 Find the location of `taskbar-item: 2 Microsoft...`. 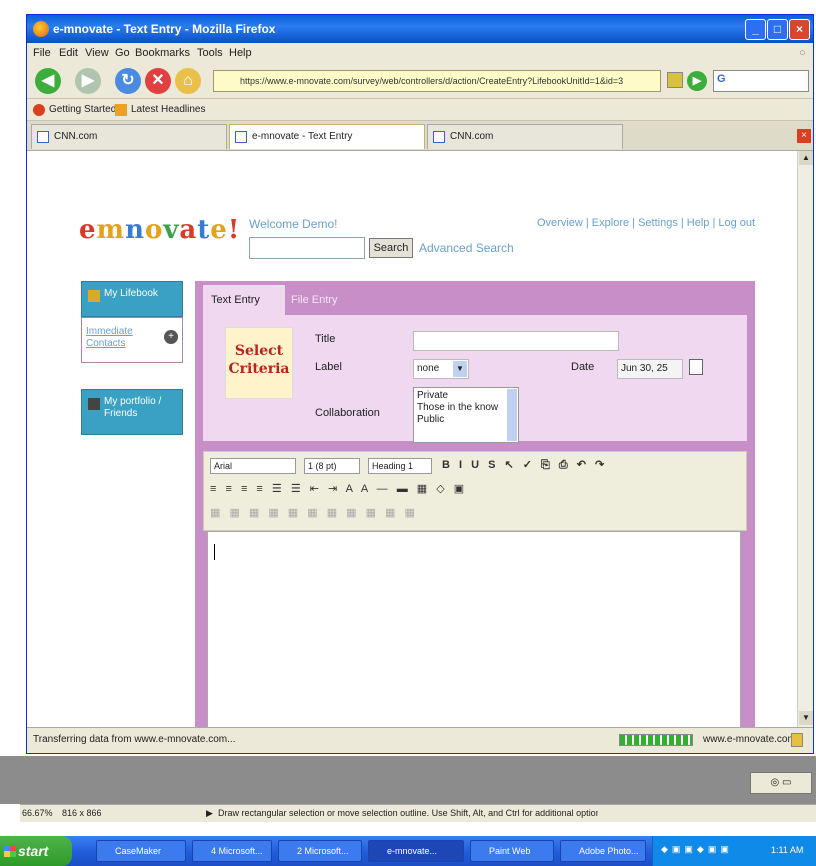

taskbar-item: 2 Microsoft... is located at coordinates (320, 851).